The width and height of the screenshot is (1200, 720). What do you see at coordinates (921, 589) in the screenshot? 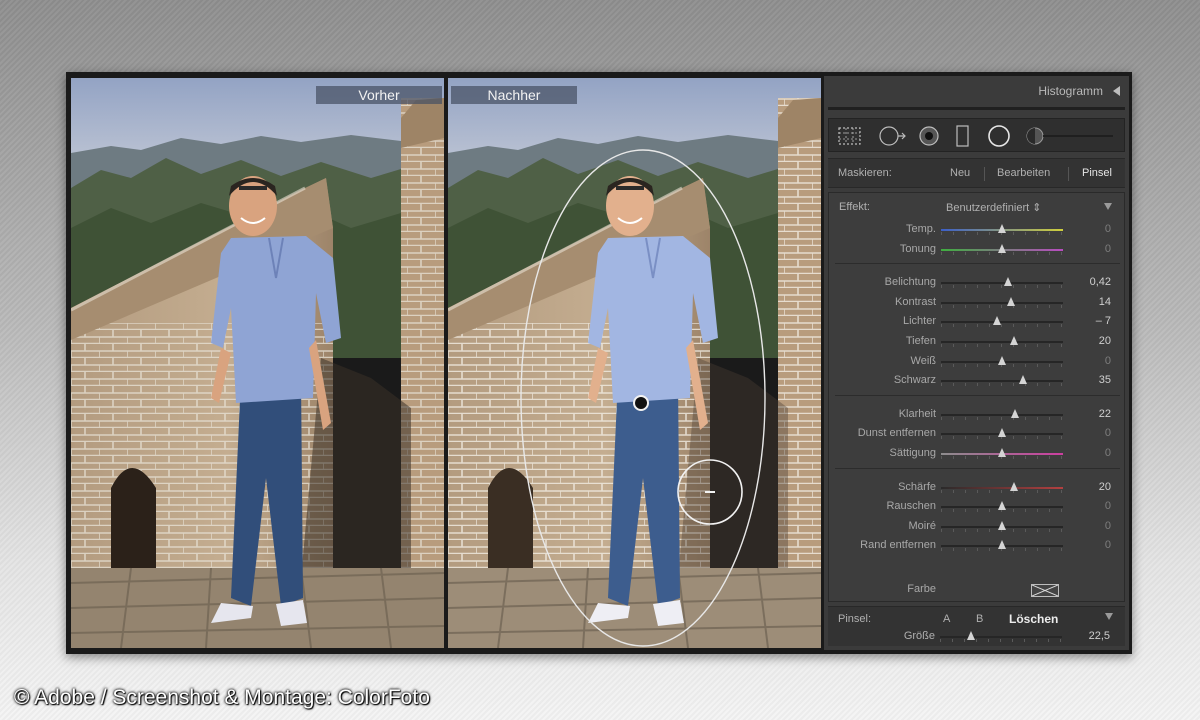
I see `color-label: Farbe` at bounding box center [921, 589].